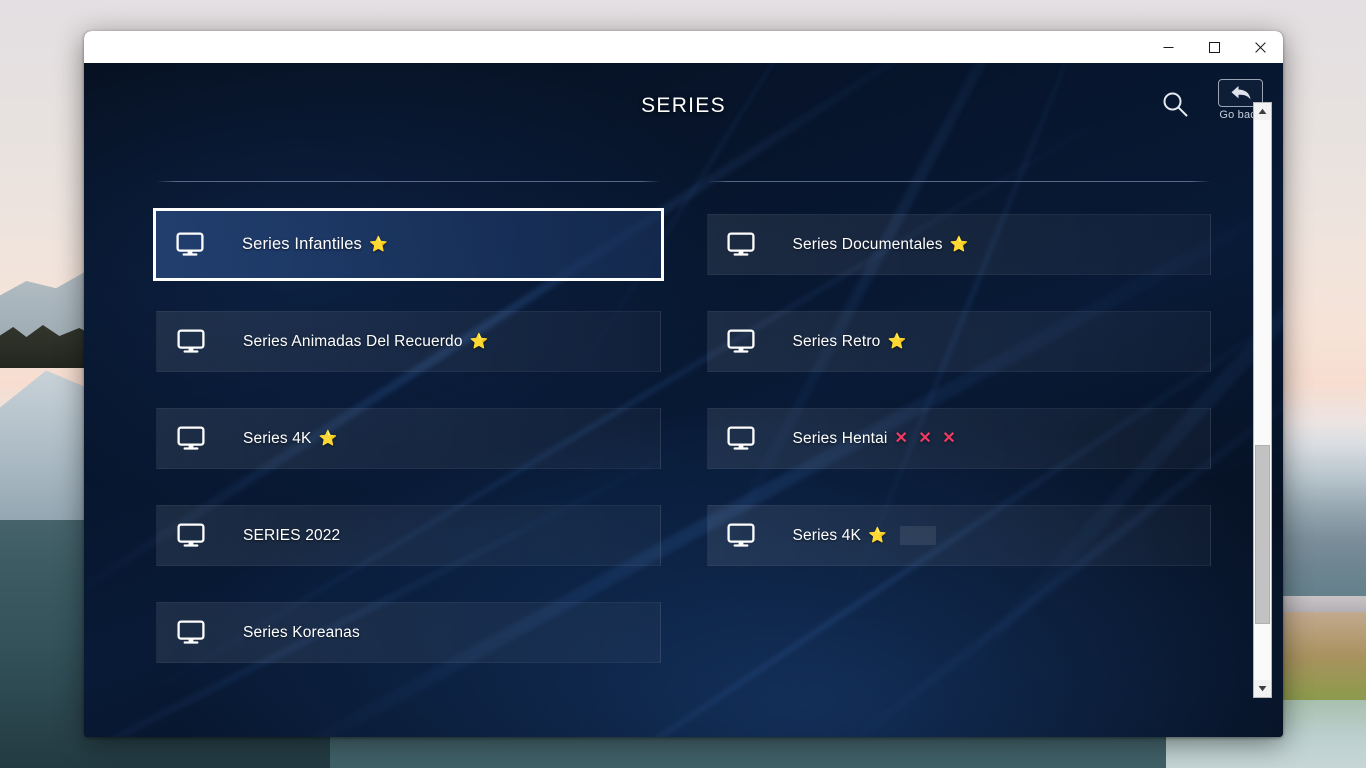 The width and height of the screenshot is (1366, 768). I want to click on title-bar, so click(683, 47).